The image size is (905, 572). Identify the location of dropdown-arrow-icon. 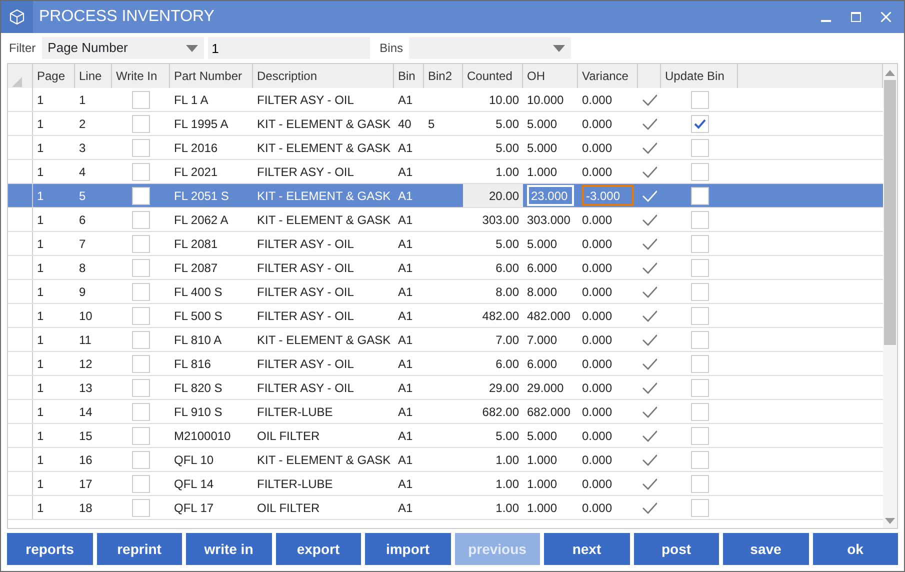
(192, 48).